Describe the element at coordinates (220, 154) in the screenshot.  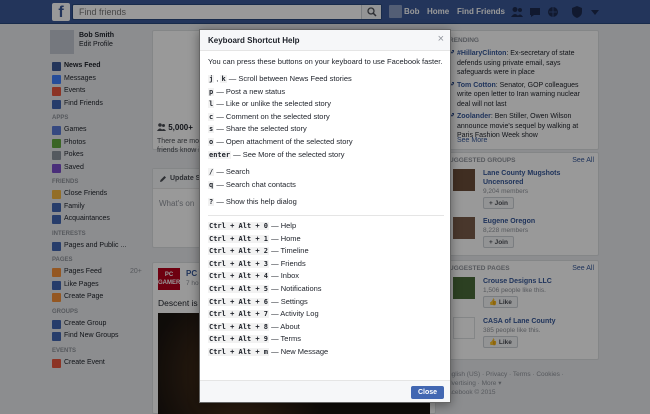
I see `shortcut-key: enter` at that location.